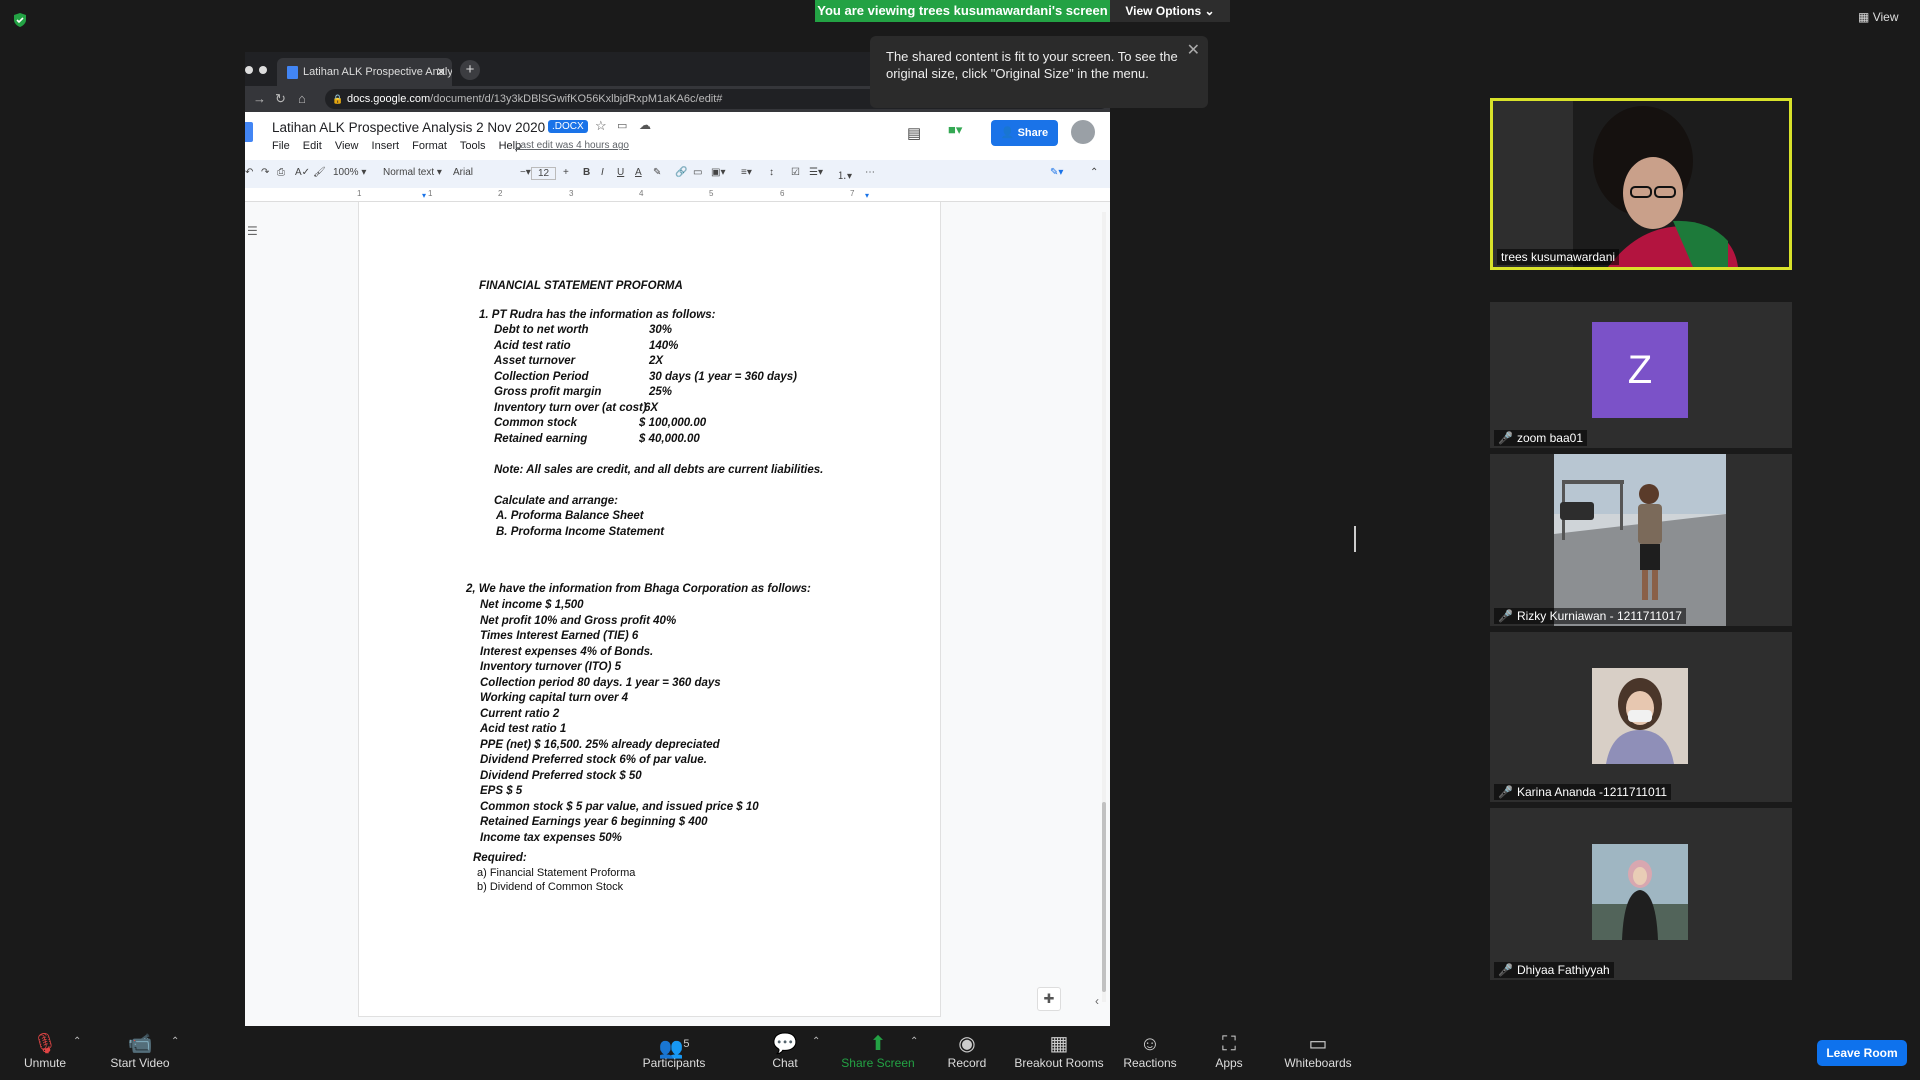  What do you see at coordinates (523, 172) in the screenshot?
I see `font-size-decrease-icon: −` at bounding box center [523, 172].